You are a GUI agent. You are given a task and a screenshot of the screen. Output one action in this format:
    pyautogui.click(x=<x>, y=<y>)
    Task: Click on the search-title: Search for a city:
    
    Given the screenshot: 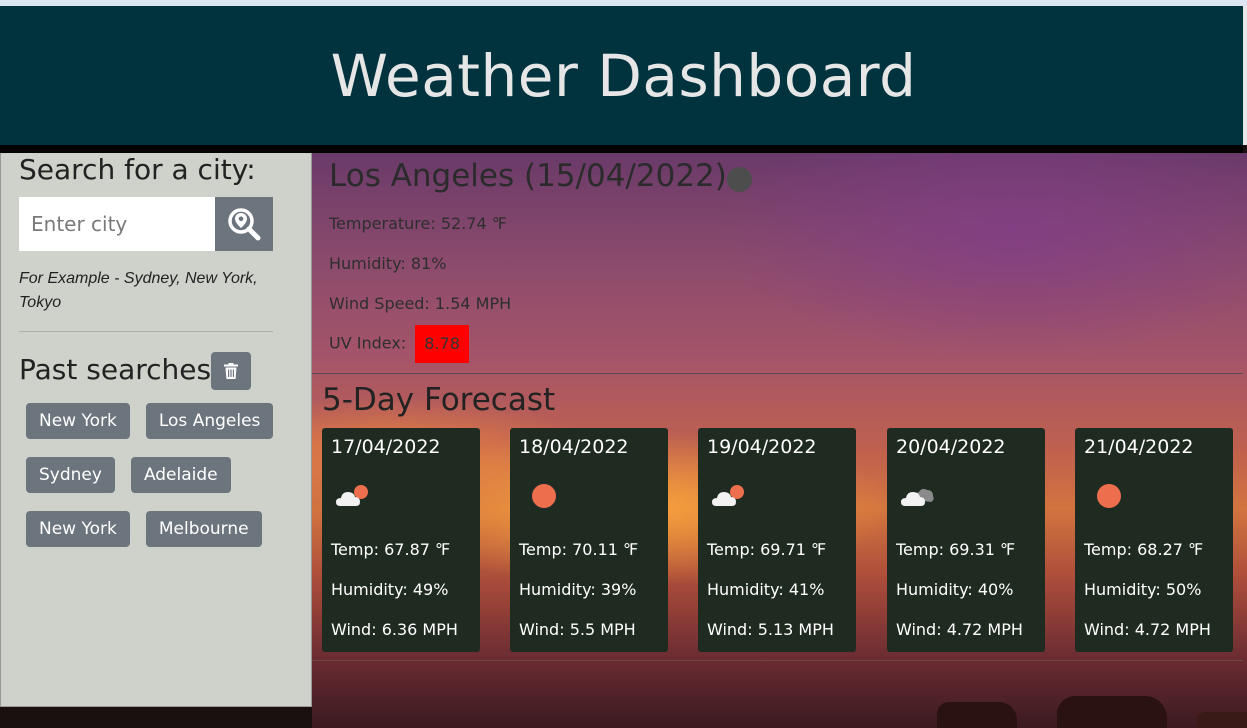 What is the action you would take?
    pyautogui.click(x=137, y=169)
    